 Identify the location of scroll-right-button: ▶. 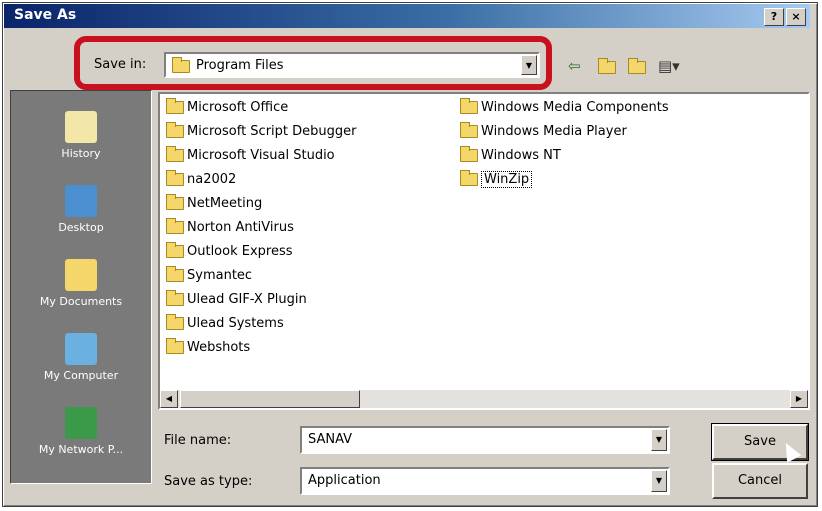
(799, 399).